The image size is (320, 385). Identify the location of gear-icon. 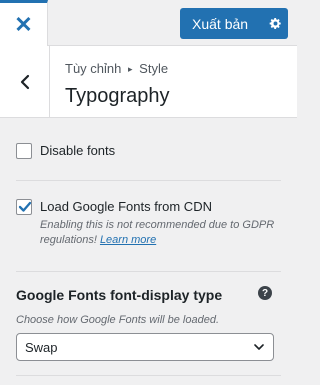
(275, 23).